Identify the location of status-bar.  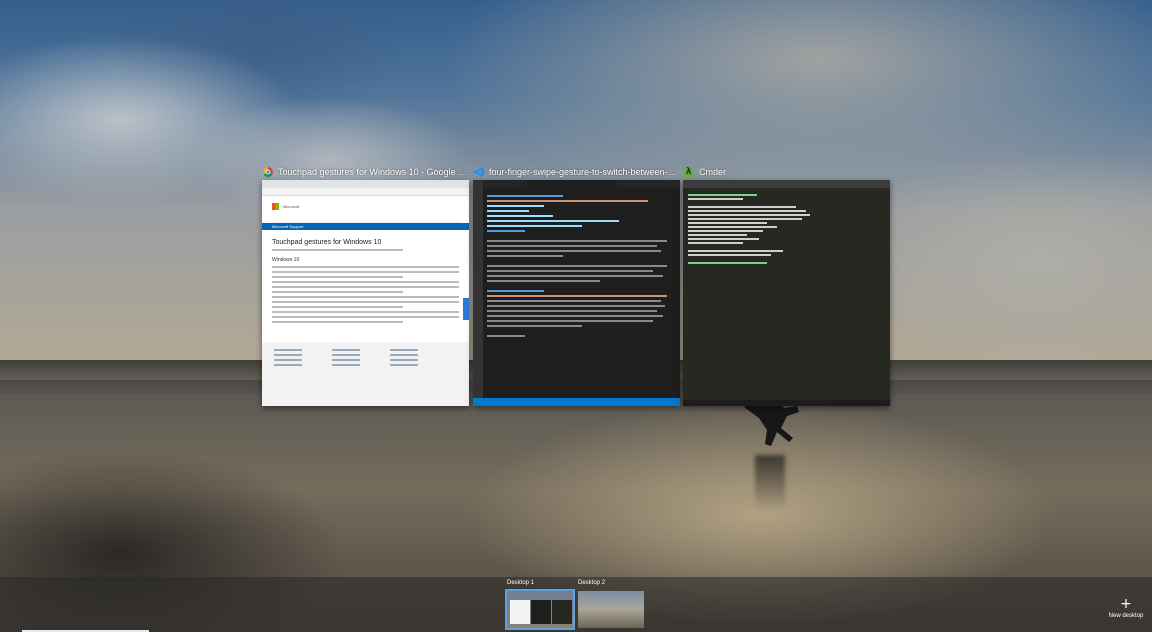
(576, 402).